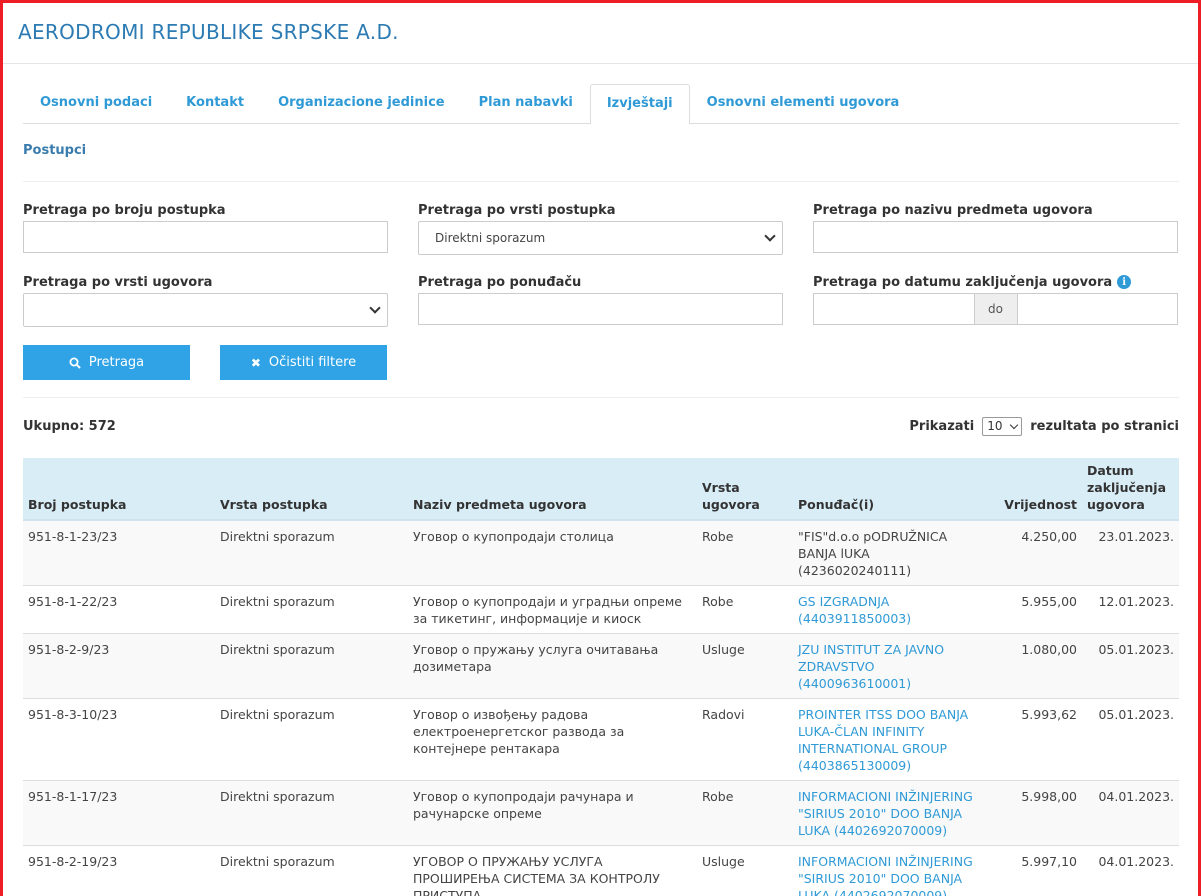 This screenshot has height=896, width=1201. Describe the element at coordinates (745, 489) in the screenshot. I see `column-header: Vrsta ugovora` at that location.